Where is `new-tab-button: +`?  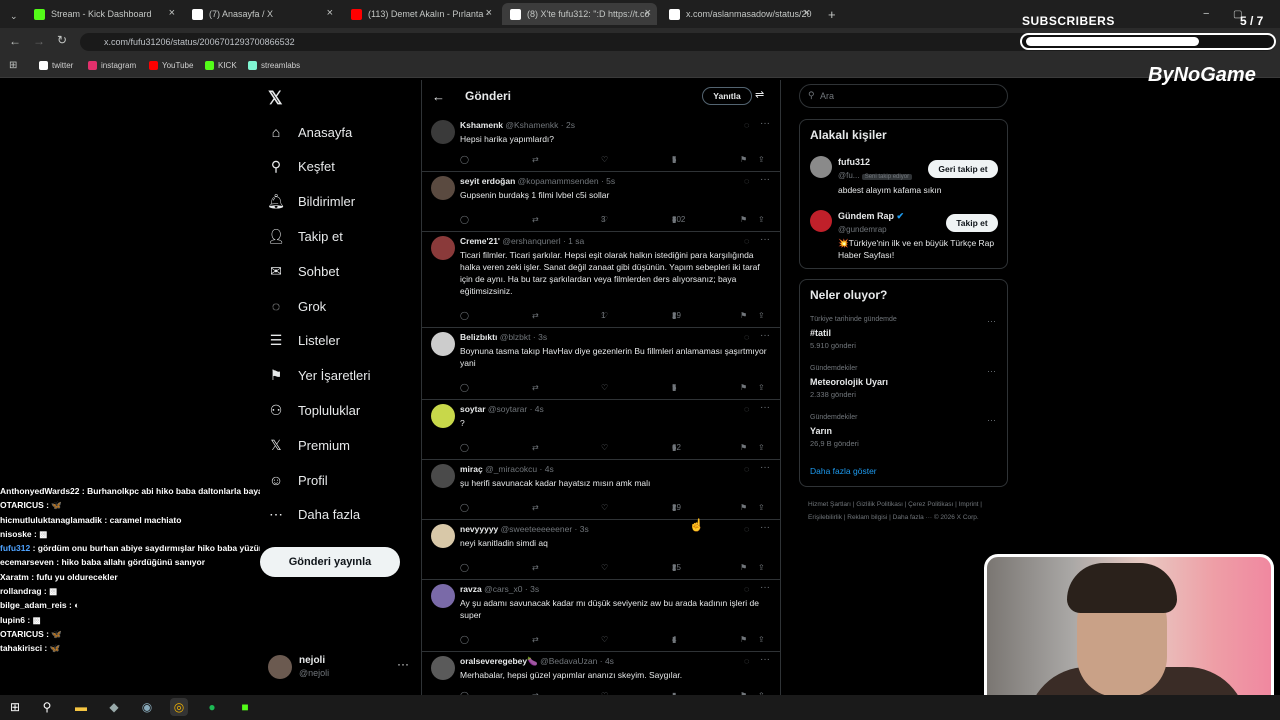
new-tab-button: + is located at coordinates (828, 14).